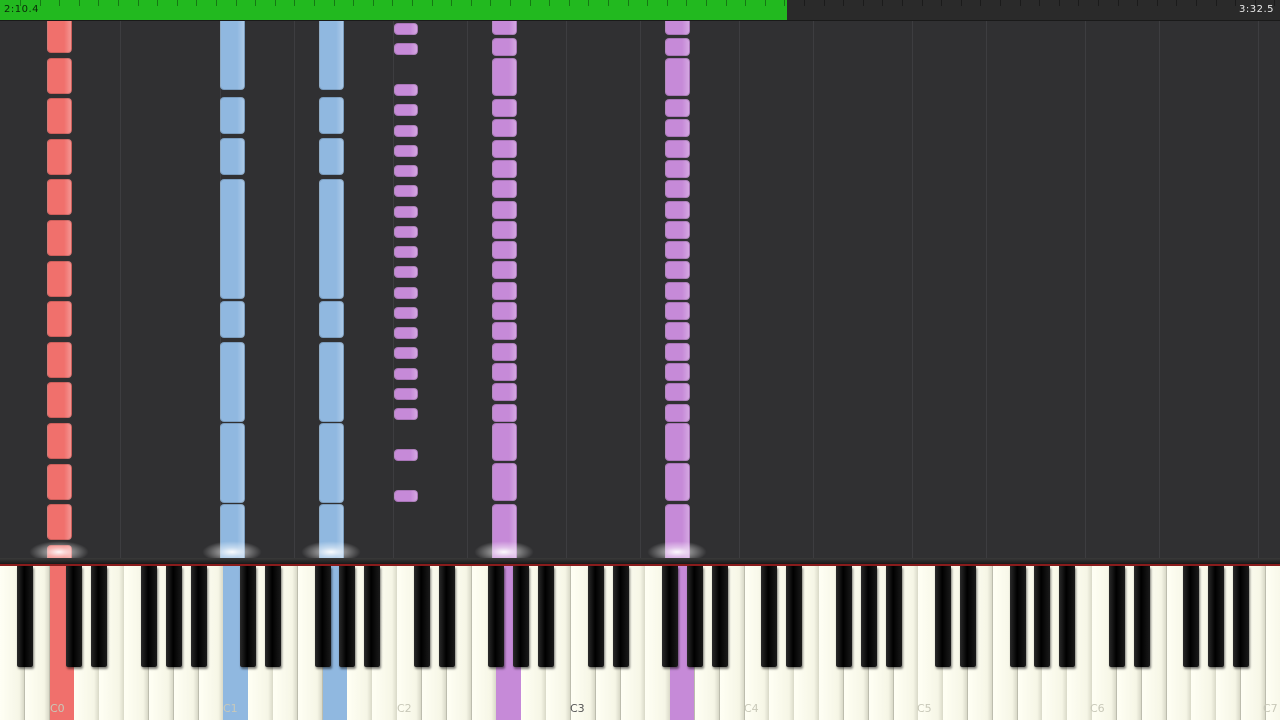 Image resolution: width=1280 pixels, height=720 pixels. What do you see at coordinates (1270, 708) in the screenshot?
I see `octave-label: C7` at bounding box center [1270, 708].